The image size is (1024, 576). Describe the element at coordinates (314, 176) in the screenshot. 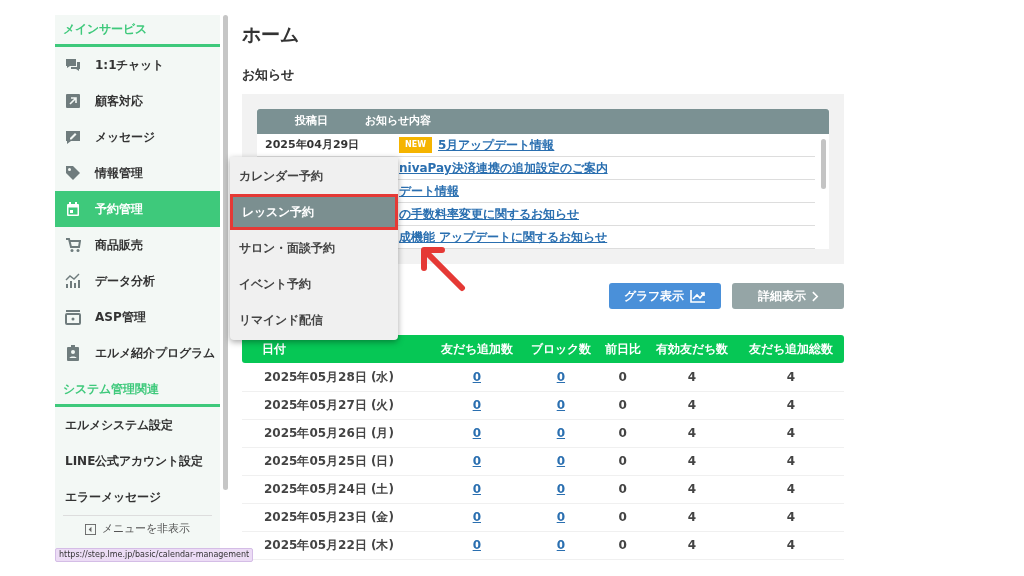

I see `menu-item: カレンダー予約` at that location.